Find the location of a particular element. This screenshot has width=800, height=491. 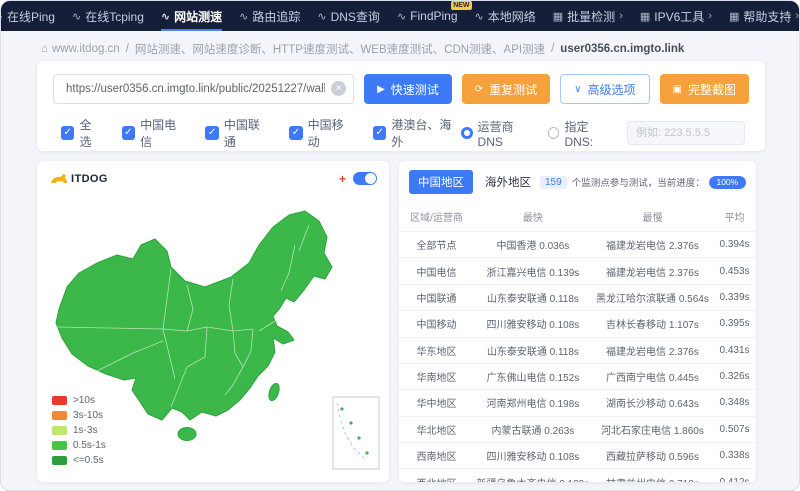

nav-item-label: 帮助支持 is located at coordinates (767, 16).